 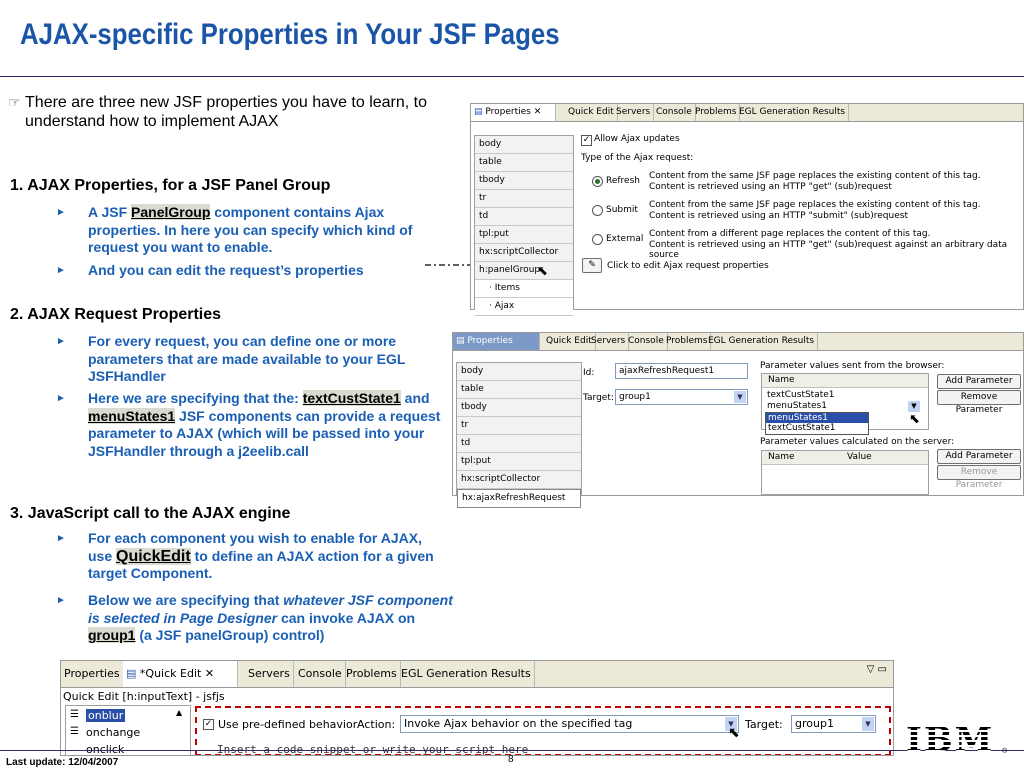 What do you see at coordinates (688, 266) in the screenshot?
I see `edit-ajax-label: Click to edit Ajax request properties` at bounding box center [688, 266].